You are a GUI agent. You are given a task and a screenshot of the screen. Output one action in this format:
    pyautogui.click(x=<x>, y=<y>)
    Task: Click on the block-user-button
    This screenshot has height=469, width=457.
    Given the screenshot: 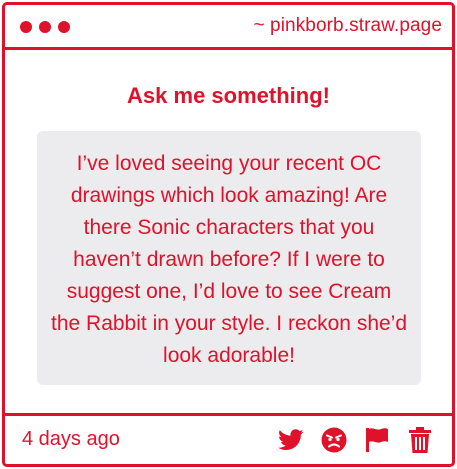 What is the action you would take?
    pyautogui.click(x=334, y=440)
    